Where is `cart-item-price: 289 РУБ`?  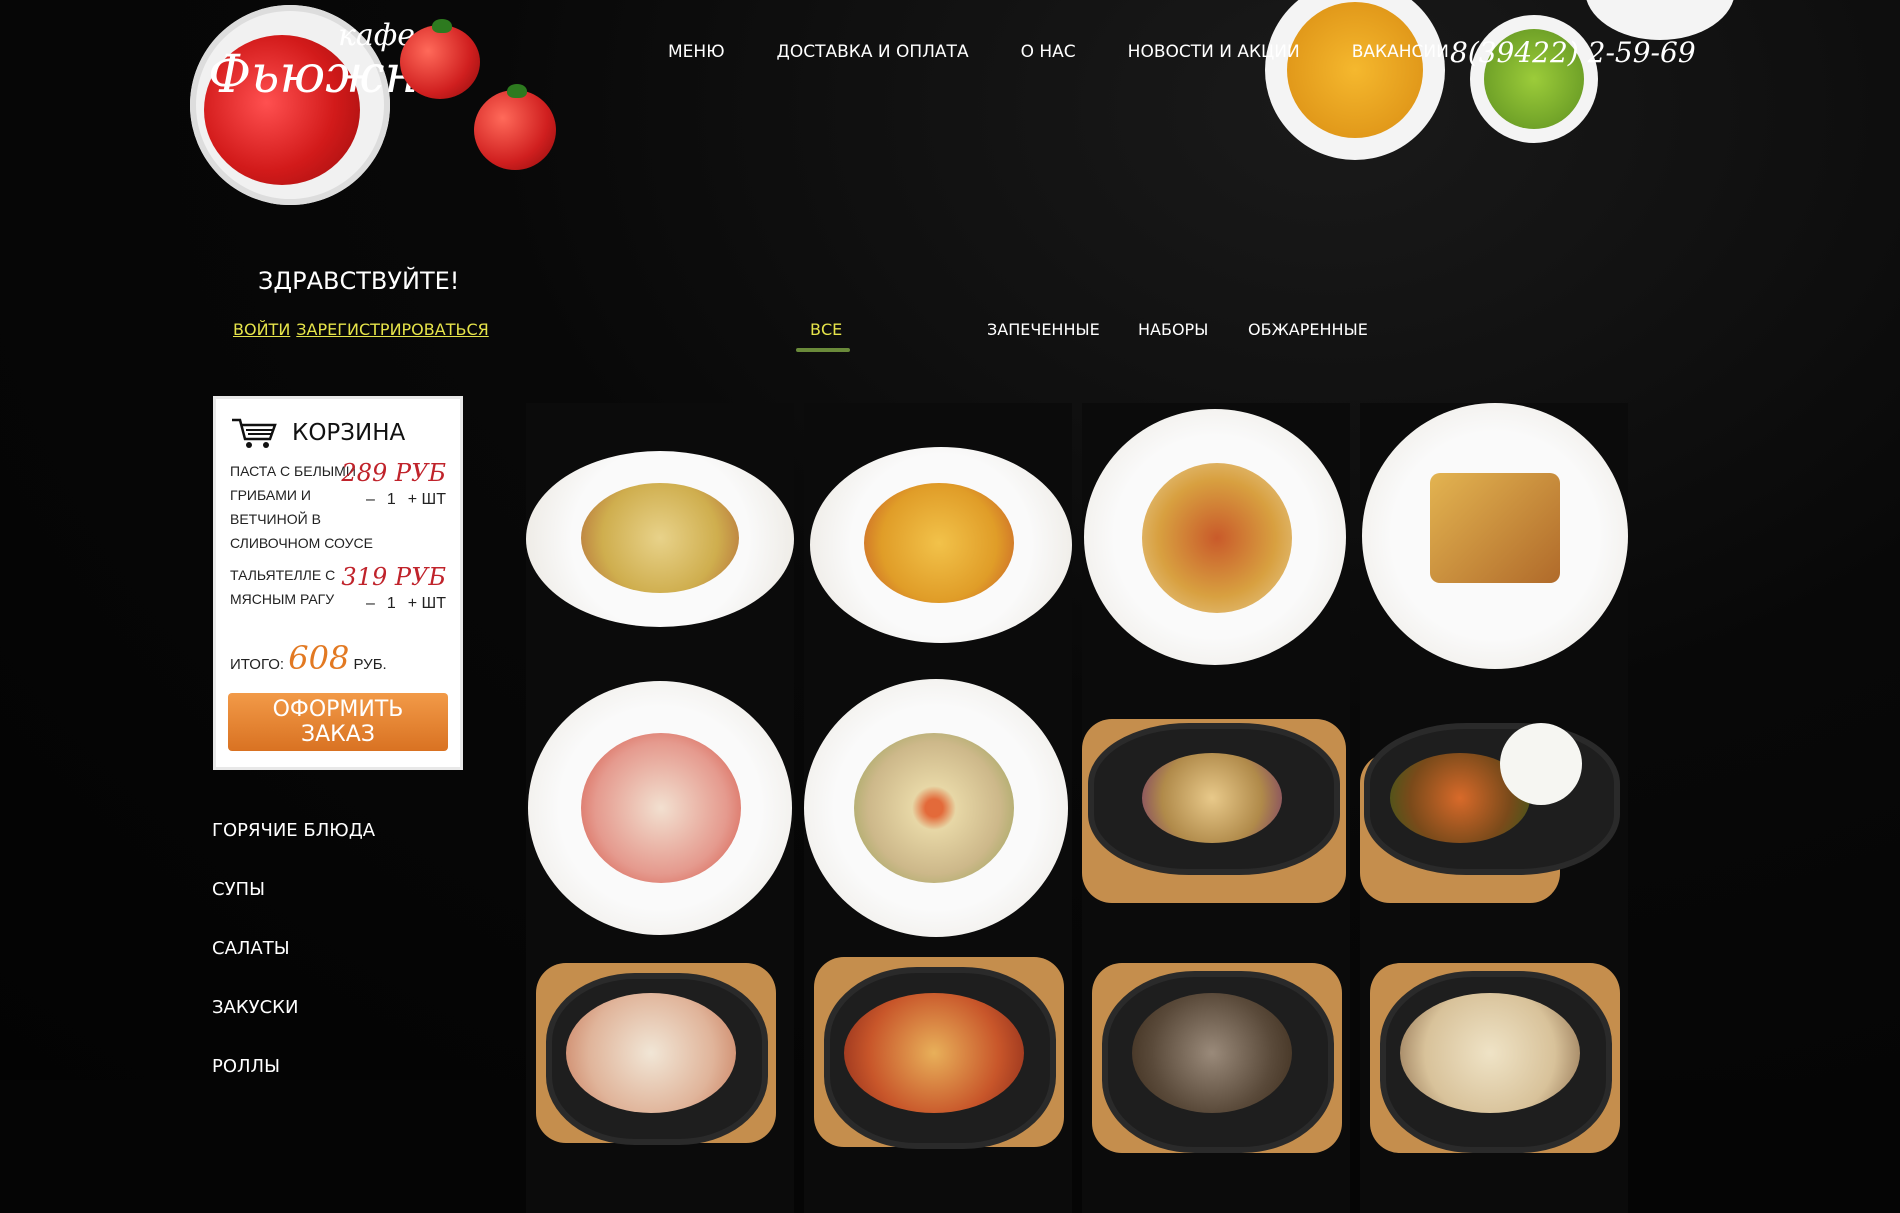 cart-item-price: 289 РУБ is located at coordinates (393, 473).